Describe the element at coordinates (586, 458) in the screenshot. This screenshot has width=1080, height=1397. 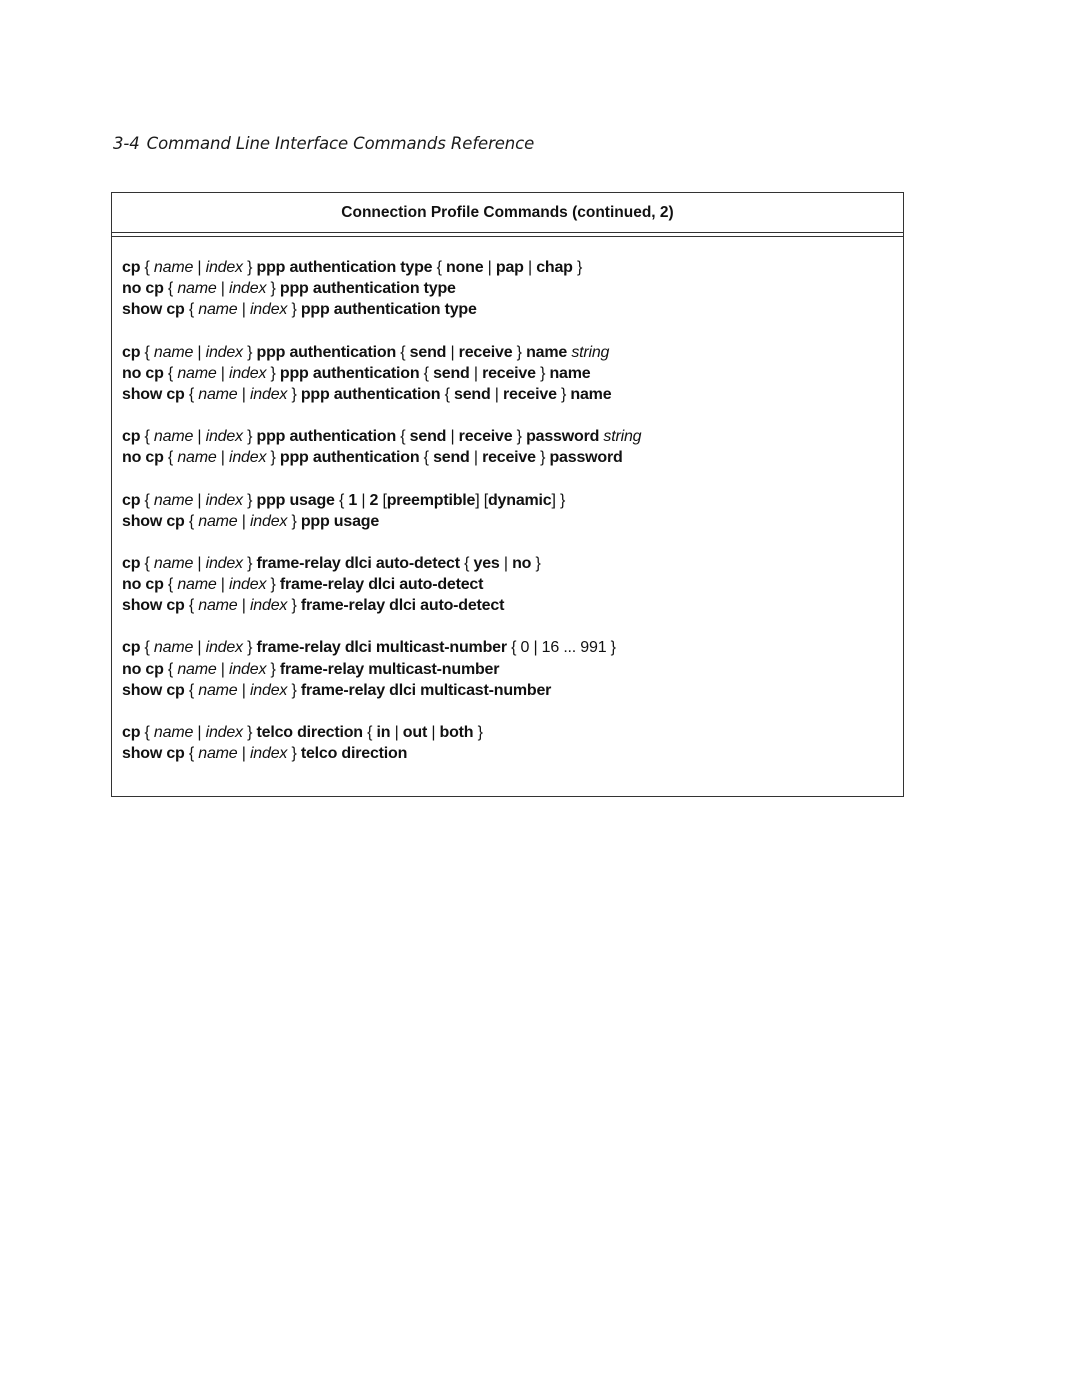
I see `command-keyword: password` at that location.